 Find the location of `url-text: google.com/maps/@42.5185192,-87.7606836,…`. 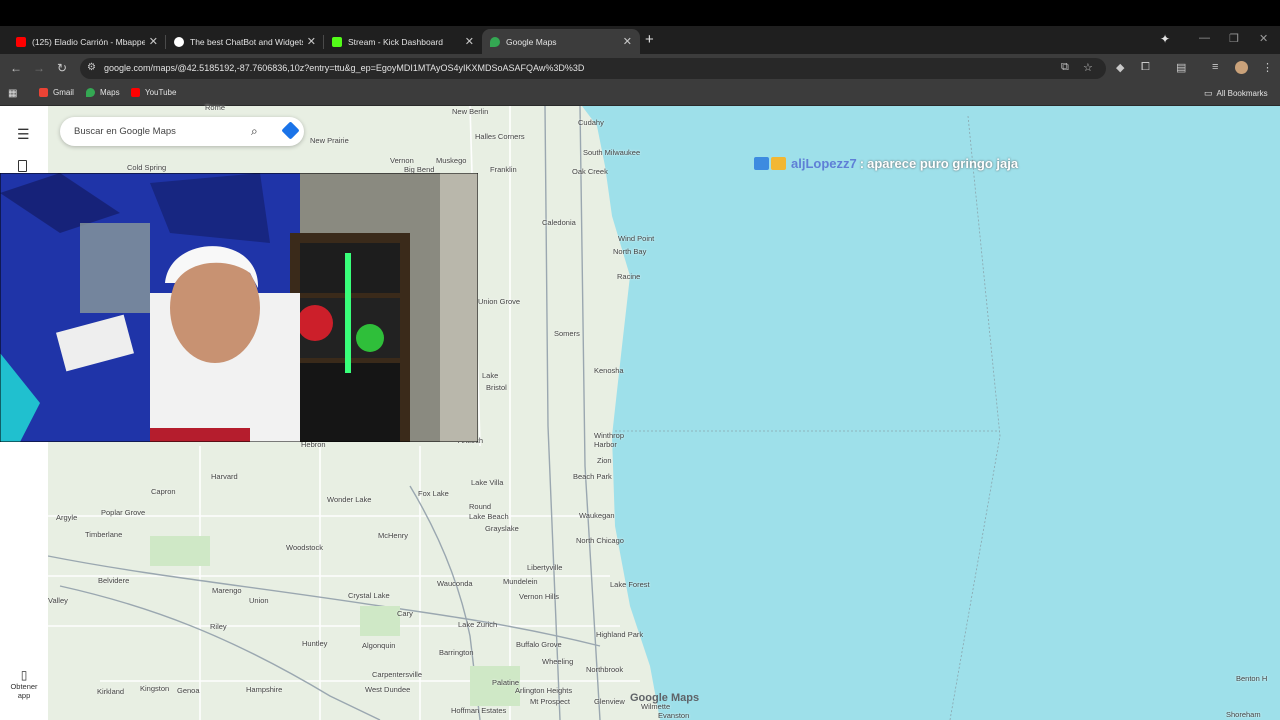

url-text: google.com/maps/@42.5185192,-87.7606836,… is located at coordinates (344, 68).